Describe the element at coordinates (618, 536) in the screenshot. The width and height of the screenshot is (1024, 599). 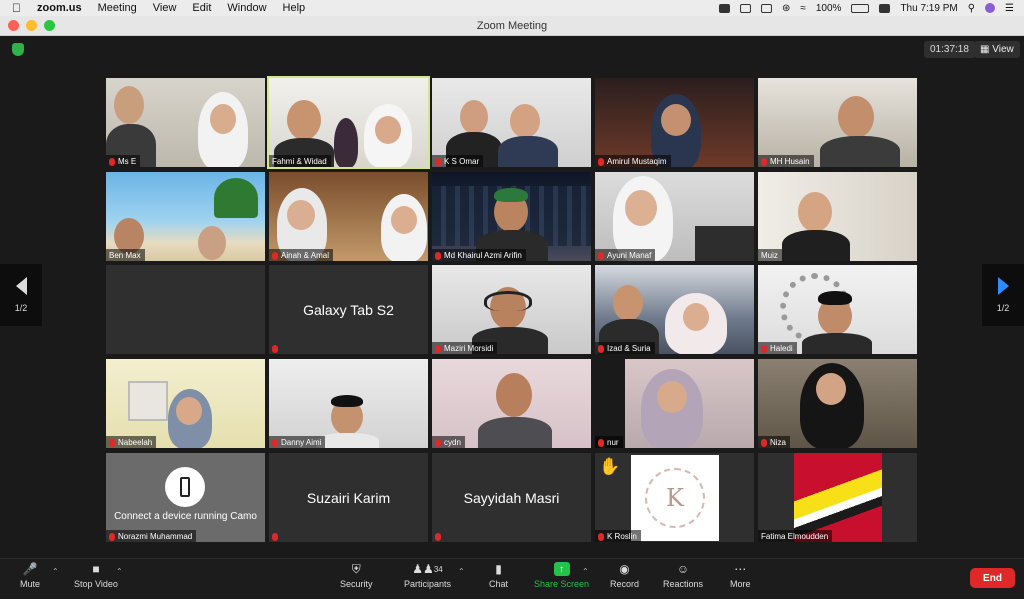
I see `participant-name: K Roslin` at that location.